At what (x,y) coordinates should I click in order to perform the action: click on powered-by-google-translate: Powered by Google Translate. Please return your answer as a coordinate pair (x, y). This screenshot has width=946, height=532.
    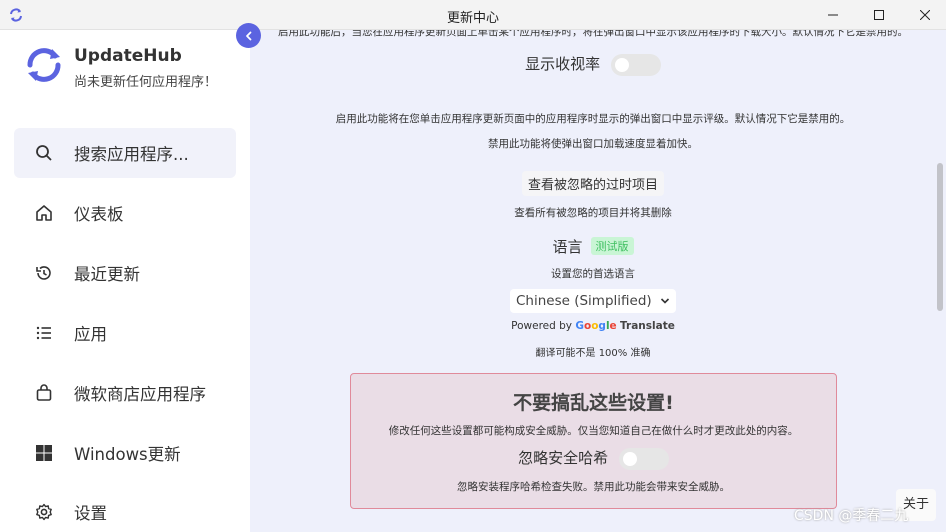
    Looking at the image, I should click on (593, 326).